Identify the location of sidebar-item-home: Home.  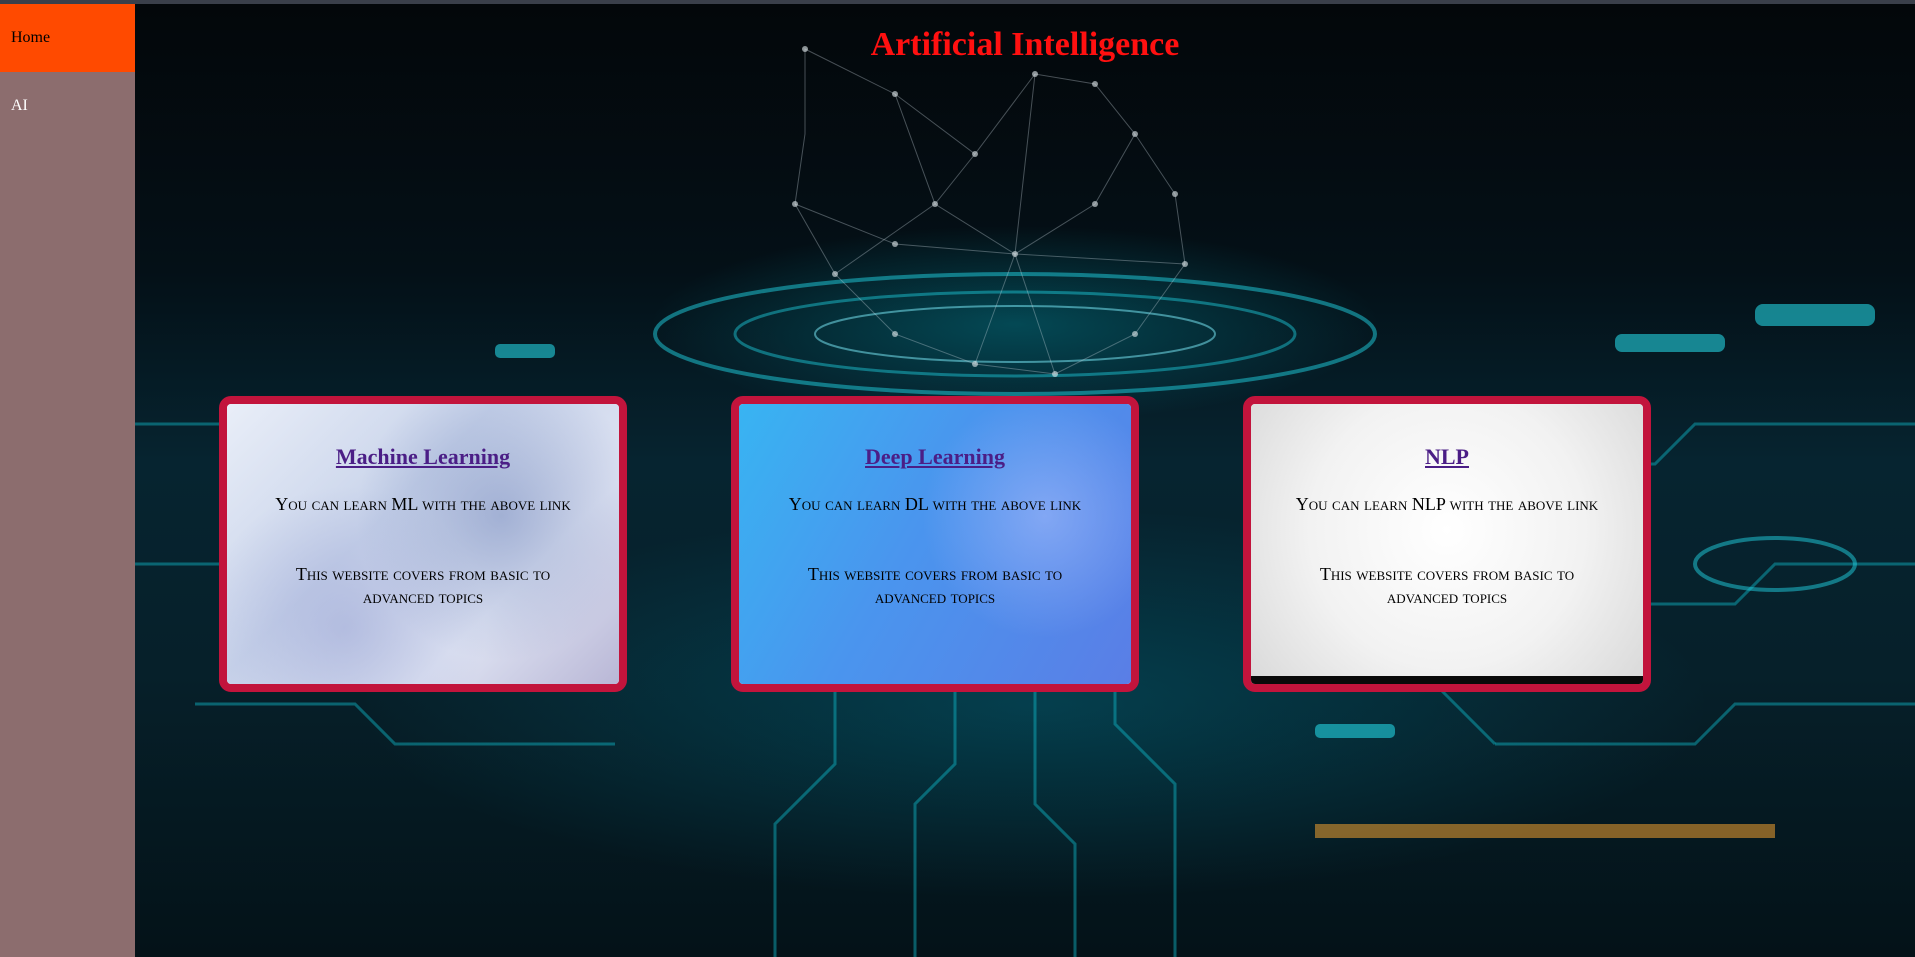
(67, 38).